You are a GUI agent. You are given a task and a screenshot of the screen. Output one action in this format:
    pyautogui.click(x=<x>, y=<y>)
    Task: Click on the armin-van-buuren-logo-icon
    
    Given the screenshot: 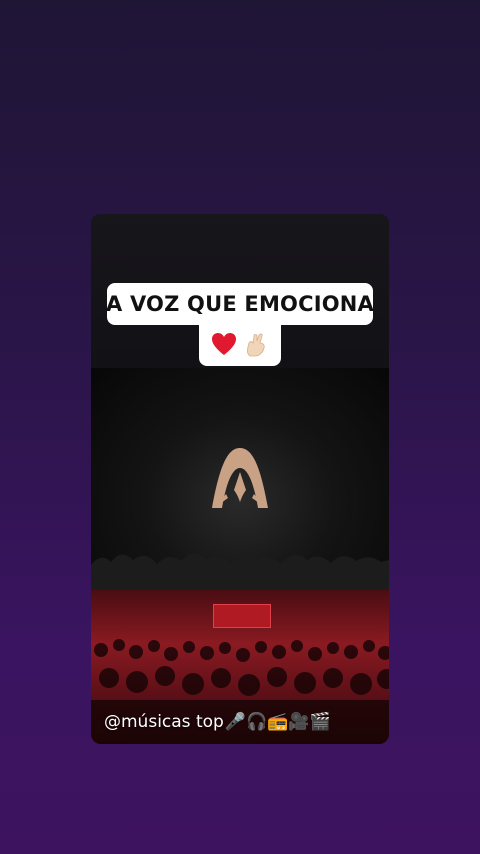 What is the action you would take?
    pyautogui.click(x=240, y=478)
    